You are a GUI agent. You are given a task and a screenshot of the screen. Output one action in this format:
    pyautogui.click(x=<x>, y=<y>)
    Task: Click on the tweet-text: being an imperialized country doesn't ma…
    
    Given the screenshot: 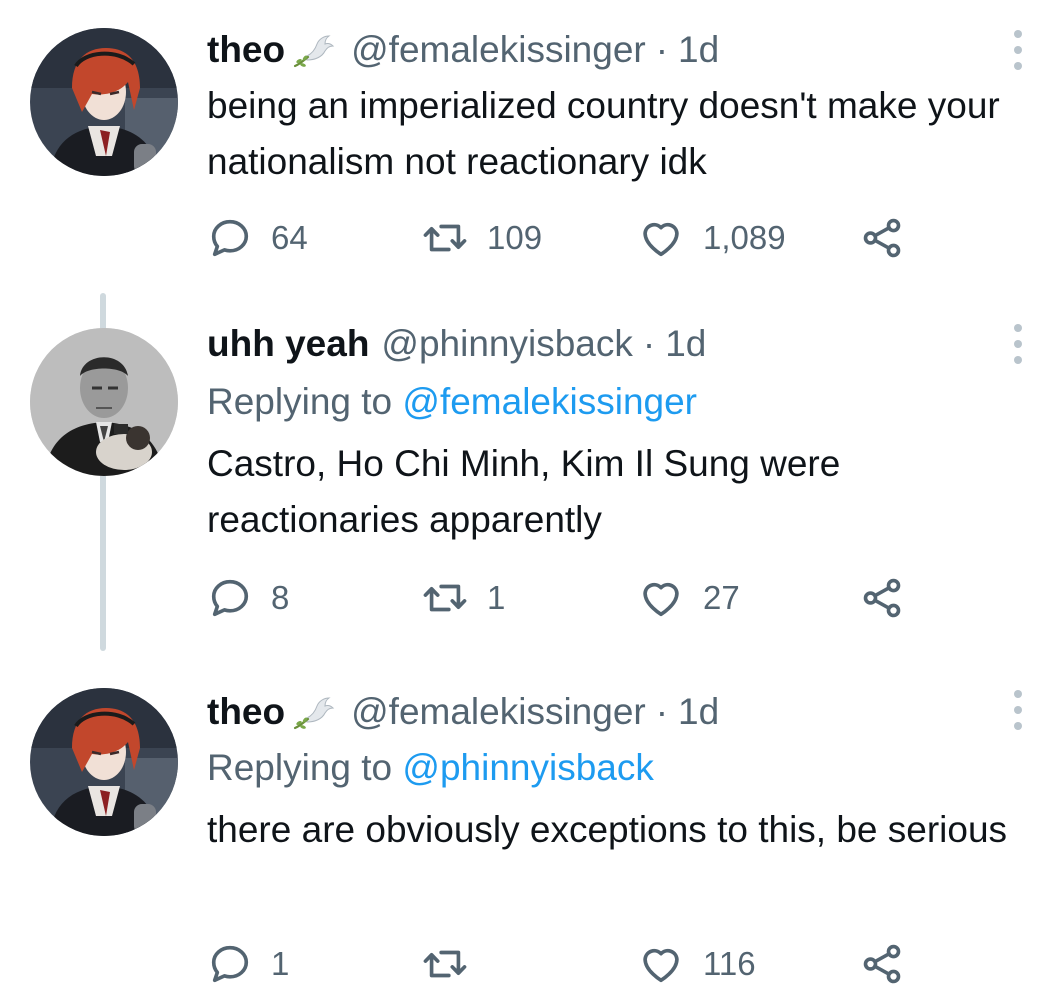 What is the action you would take?
    pyautogui.click(x=603, y=133)
    